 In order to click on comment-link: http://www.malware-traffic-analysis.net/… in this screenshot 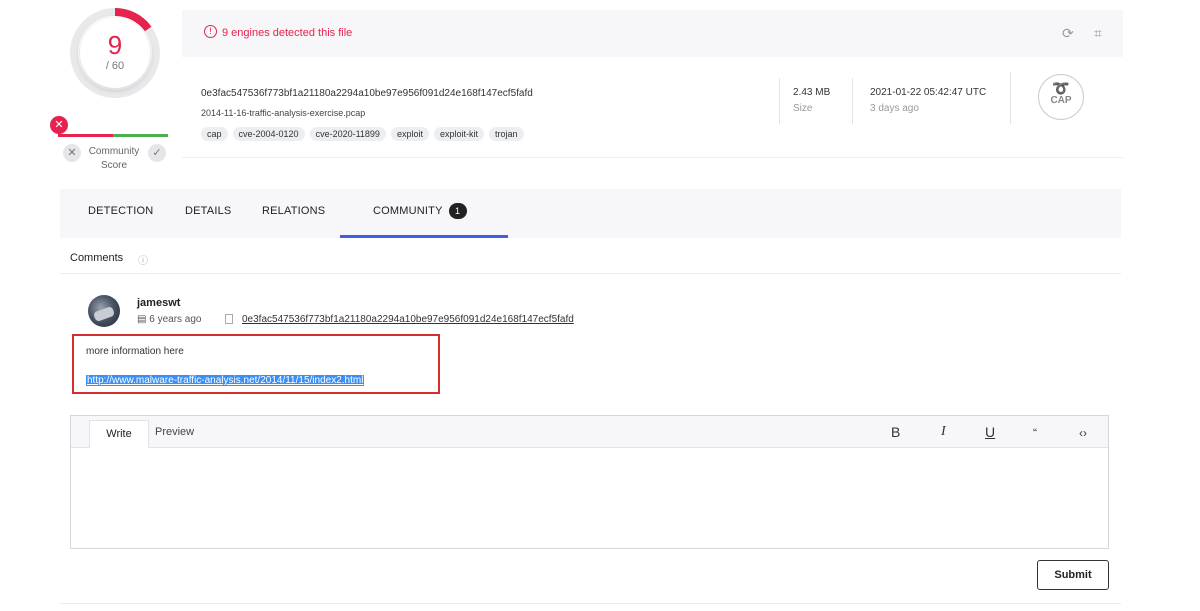, I will do `click(225, 380)`.